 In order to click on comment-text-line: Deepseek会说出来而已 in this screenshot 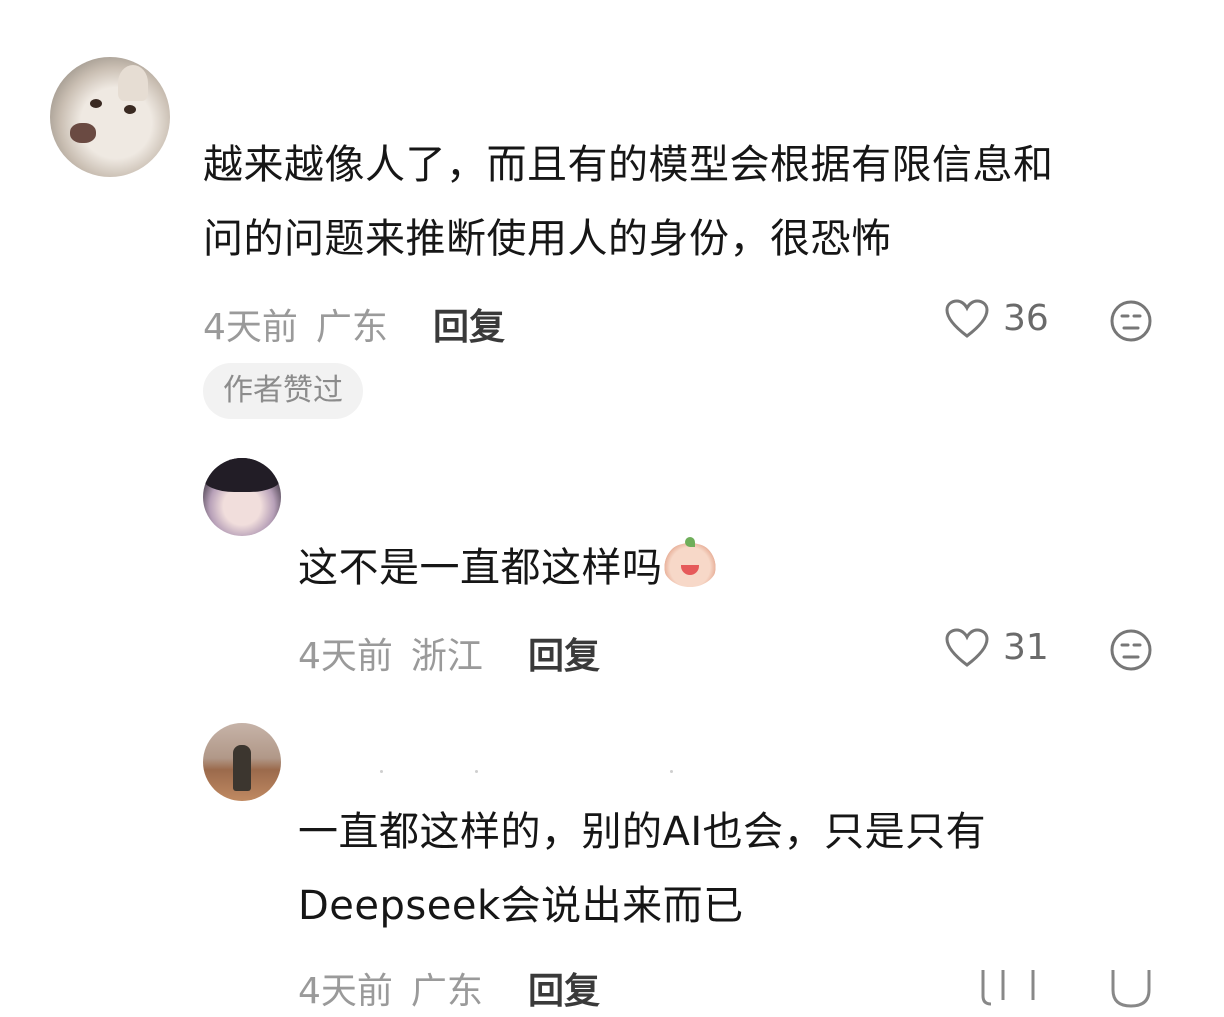, I will do `click(521, 906)`.